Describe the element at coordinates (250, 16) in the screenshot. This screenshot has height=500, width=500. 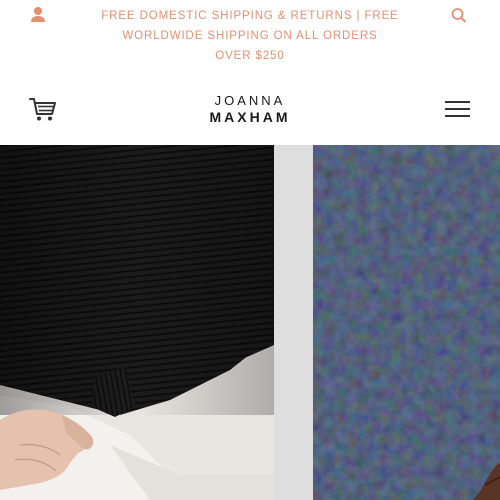
I see `promo-line-1: FREE DOMESTIC SHIPPING & RETURNS | FREE` at that location.